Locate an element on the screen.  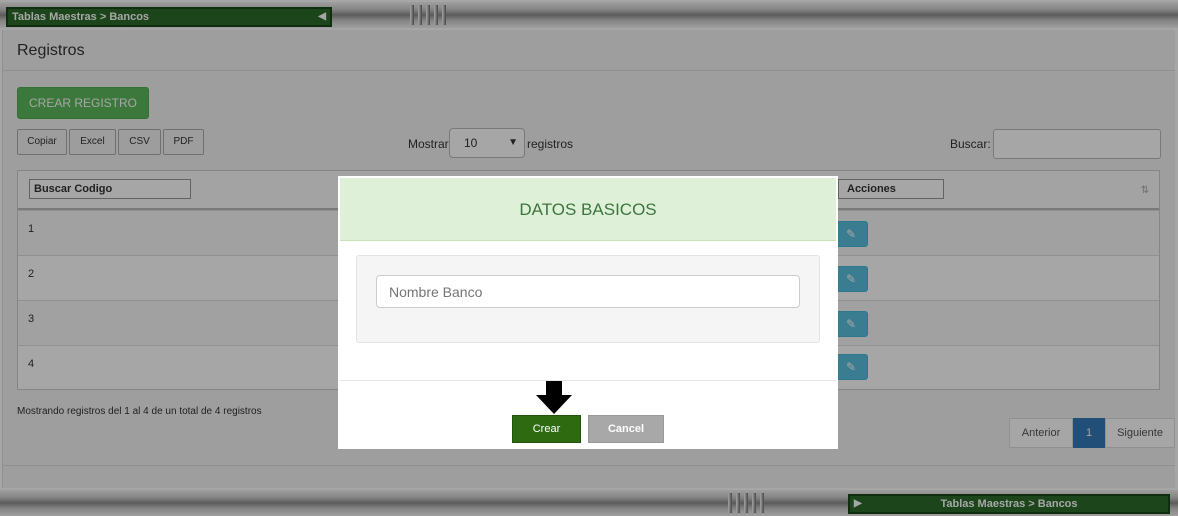
crear-button: Crear is located at coordinates (546, 429).